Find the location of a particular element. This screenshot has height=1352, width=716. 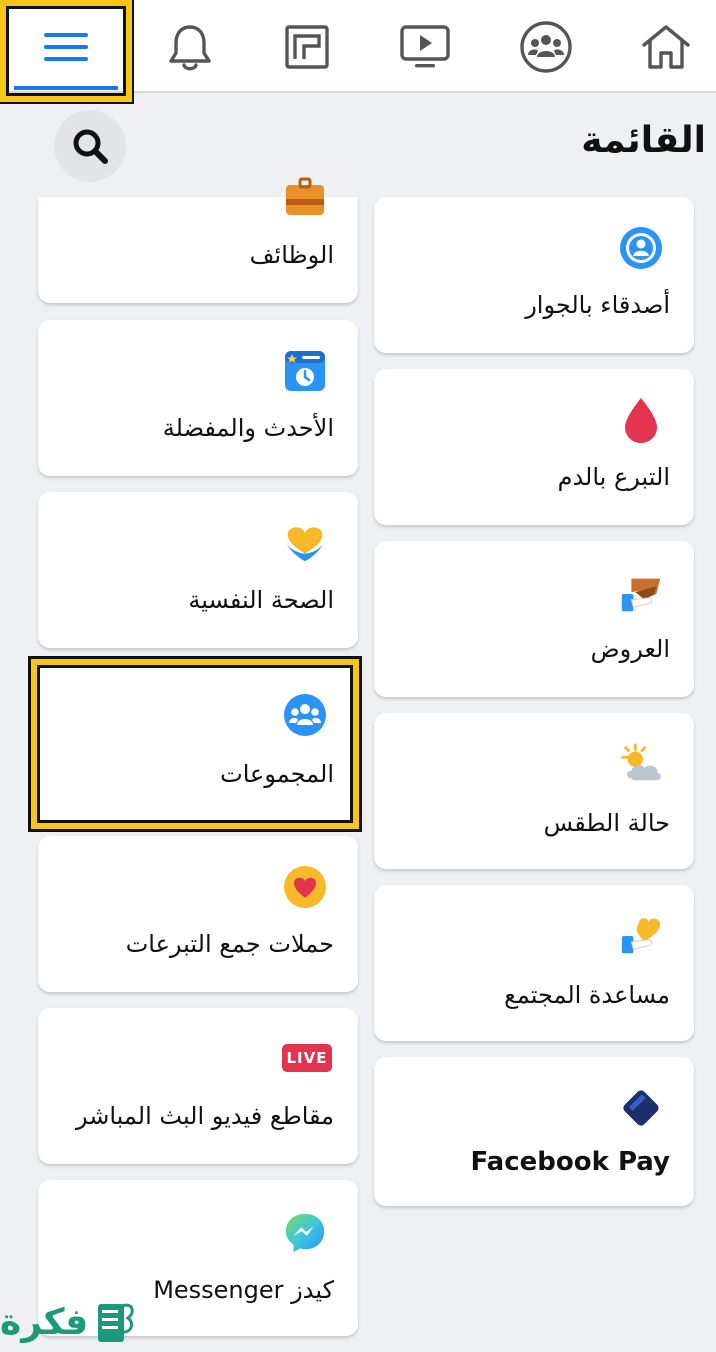

active-tab-indicator is located at coordinates (66, 88).